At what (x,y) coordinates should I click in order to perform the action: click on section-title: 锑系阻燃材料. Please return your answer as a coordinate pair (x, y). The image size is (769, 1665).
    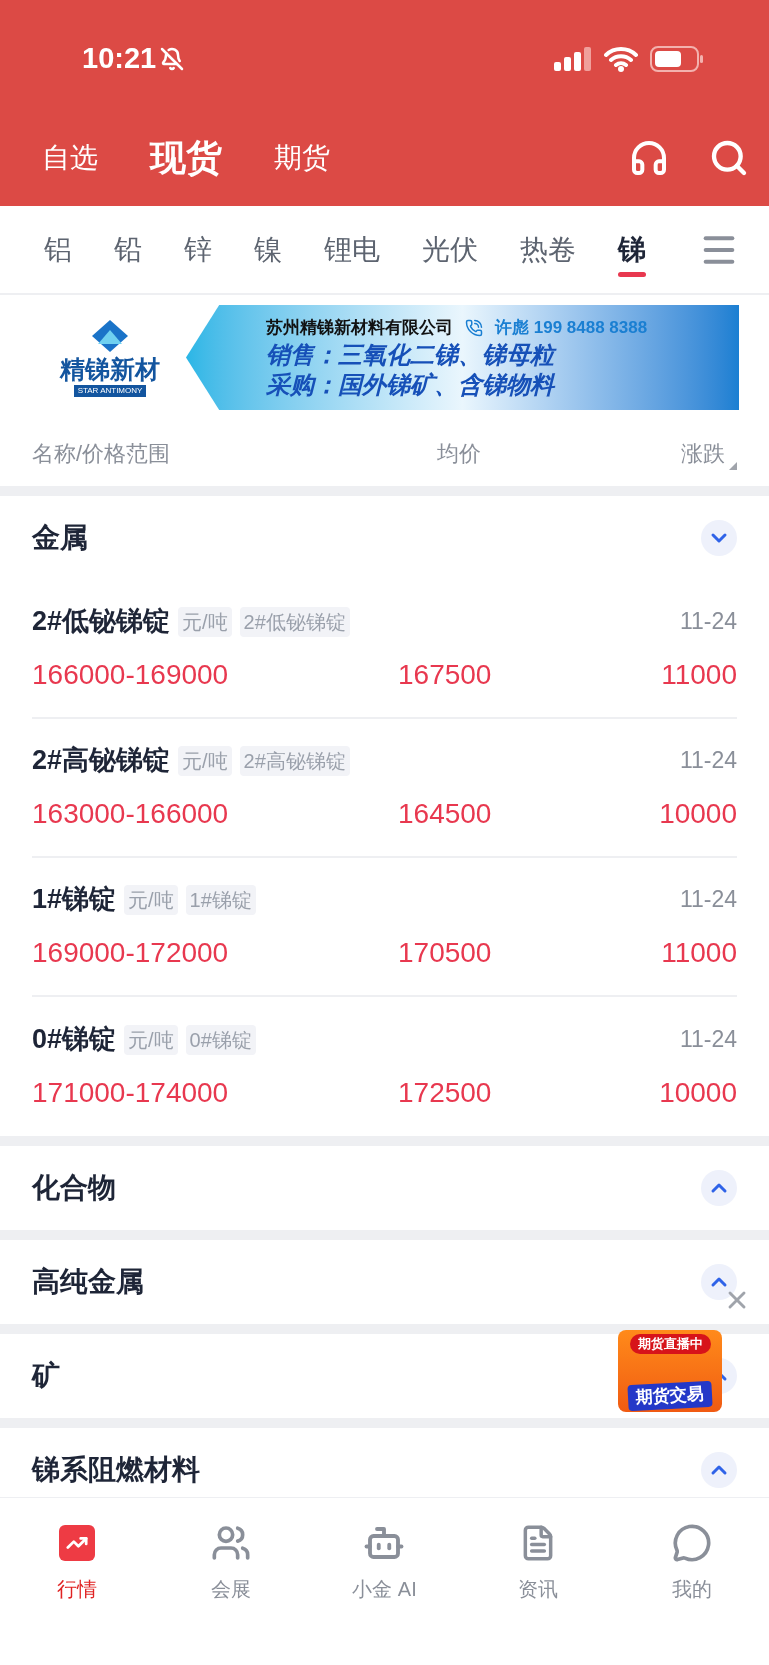
    Looking at the image, I should click on (116, 1470).